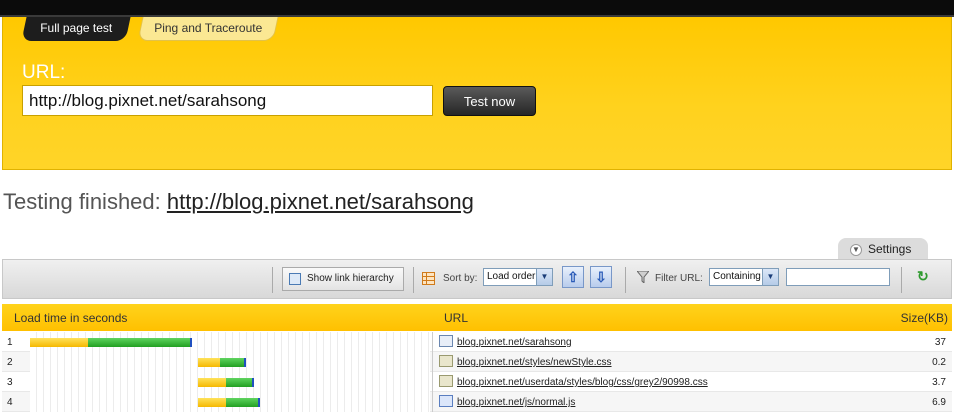  I want to click on sort-down-icon: ⇩, so click(601, 277).